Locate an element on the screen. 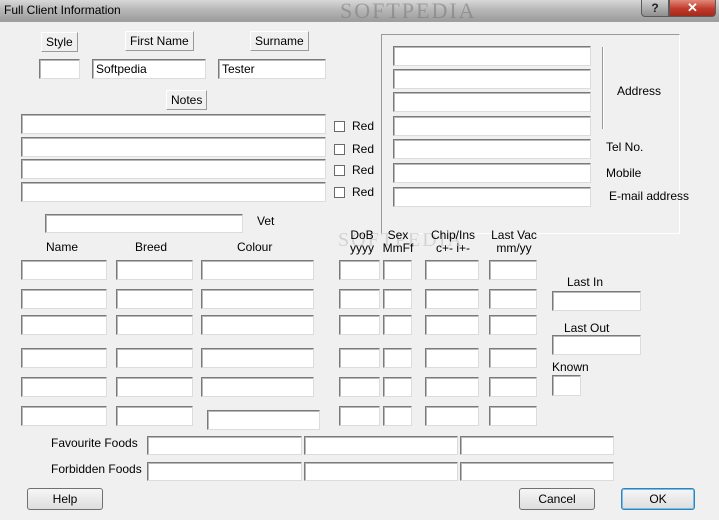  col-name-header: Name is located at coordinates (62, 247).